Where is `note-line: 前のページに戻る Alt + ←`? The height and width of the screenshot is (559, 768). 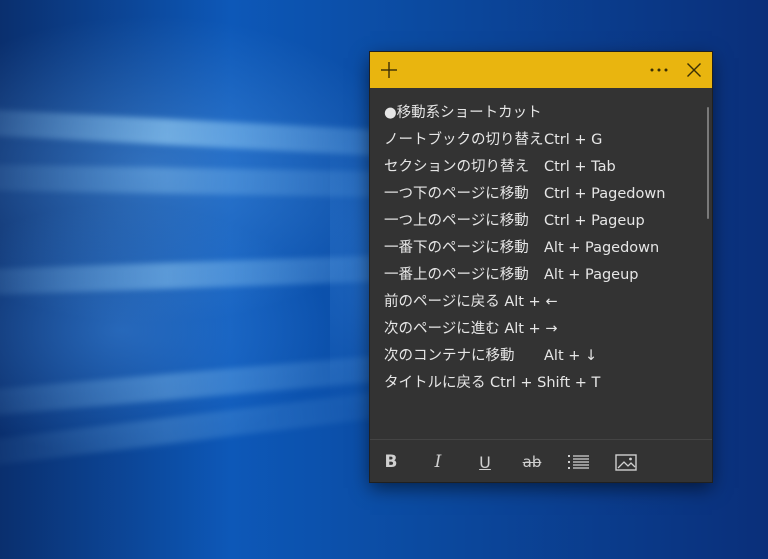 note-line: 前のページに戻る Alt + ← is located at coordinates (470, 302).